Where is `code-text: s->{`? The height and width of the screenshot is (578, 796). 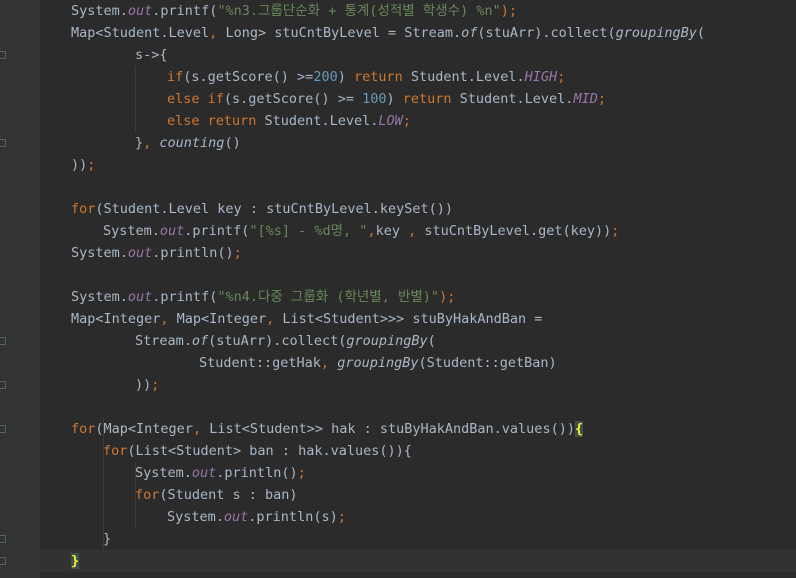 code-text: s->{ is located at coordinates (151, 55).